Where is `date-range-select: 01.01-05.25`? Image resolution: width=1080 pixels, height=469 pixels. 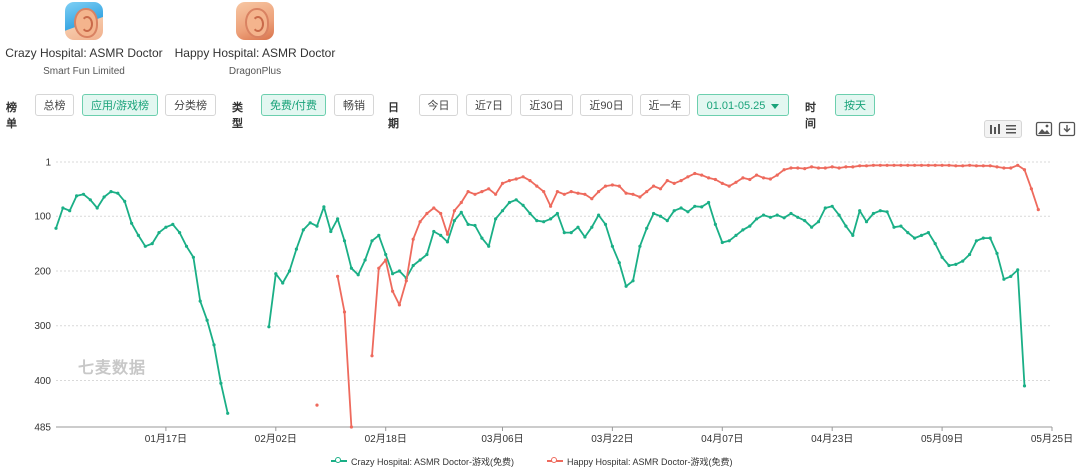
date-range-select: 01.01-05.25 is located at coordinates (743, 105).